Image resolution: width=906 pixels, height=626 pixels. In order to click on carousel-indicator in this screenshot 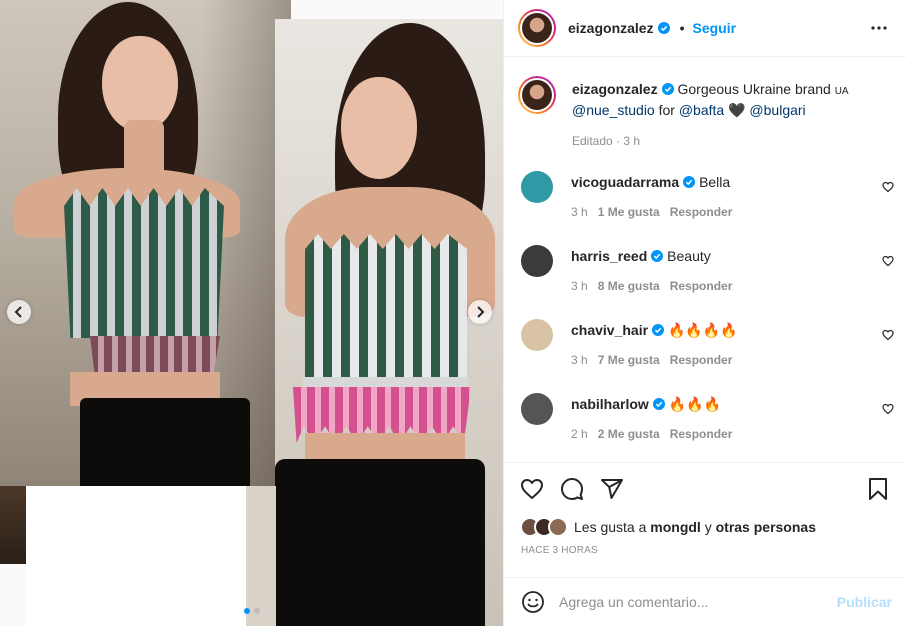, I will do `click(252, 611)`.